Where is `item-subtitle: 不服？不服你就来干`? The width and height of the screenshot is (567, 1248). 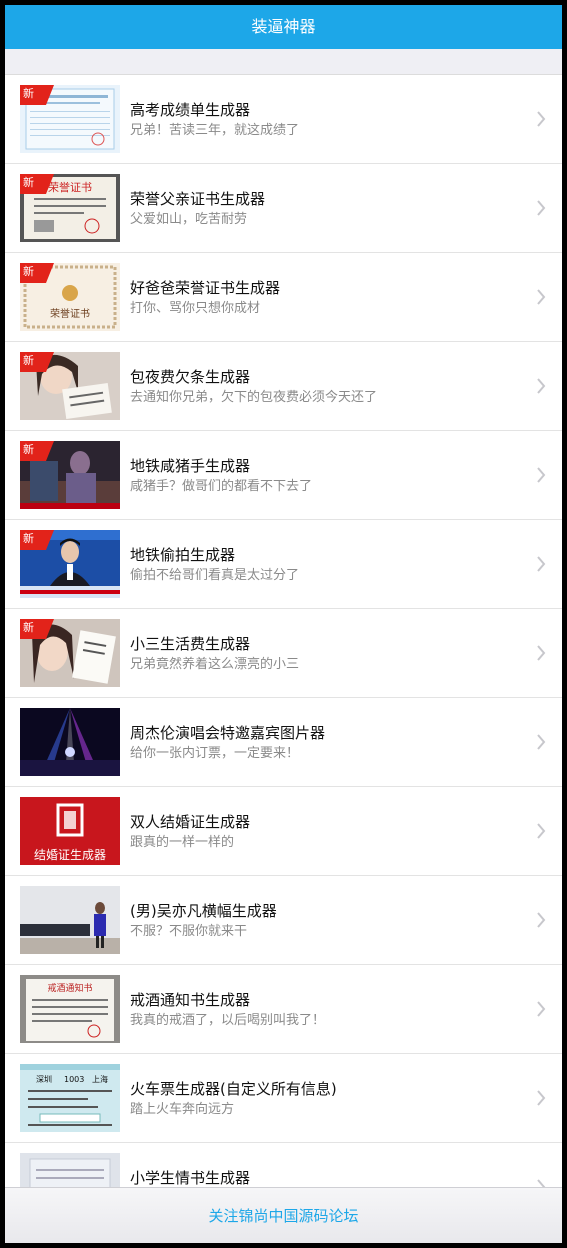 item-subtitle: 不服？不服你就来干 is located at coordinates (189, 931).